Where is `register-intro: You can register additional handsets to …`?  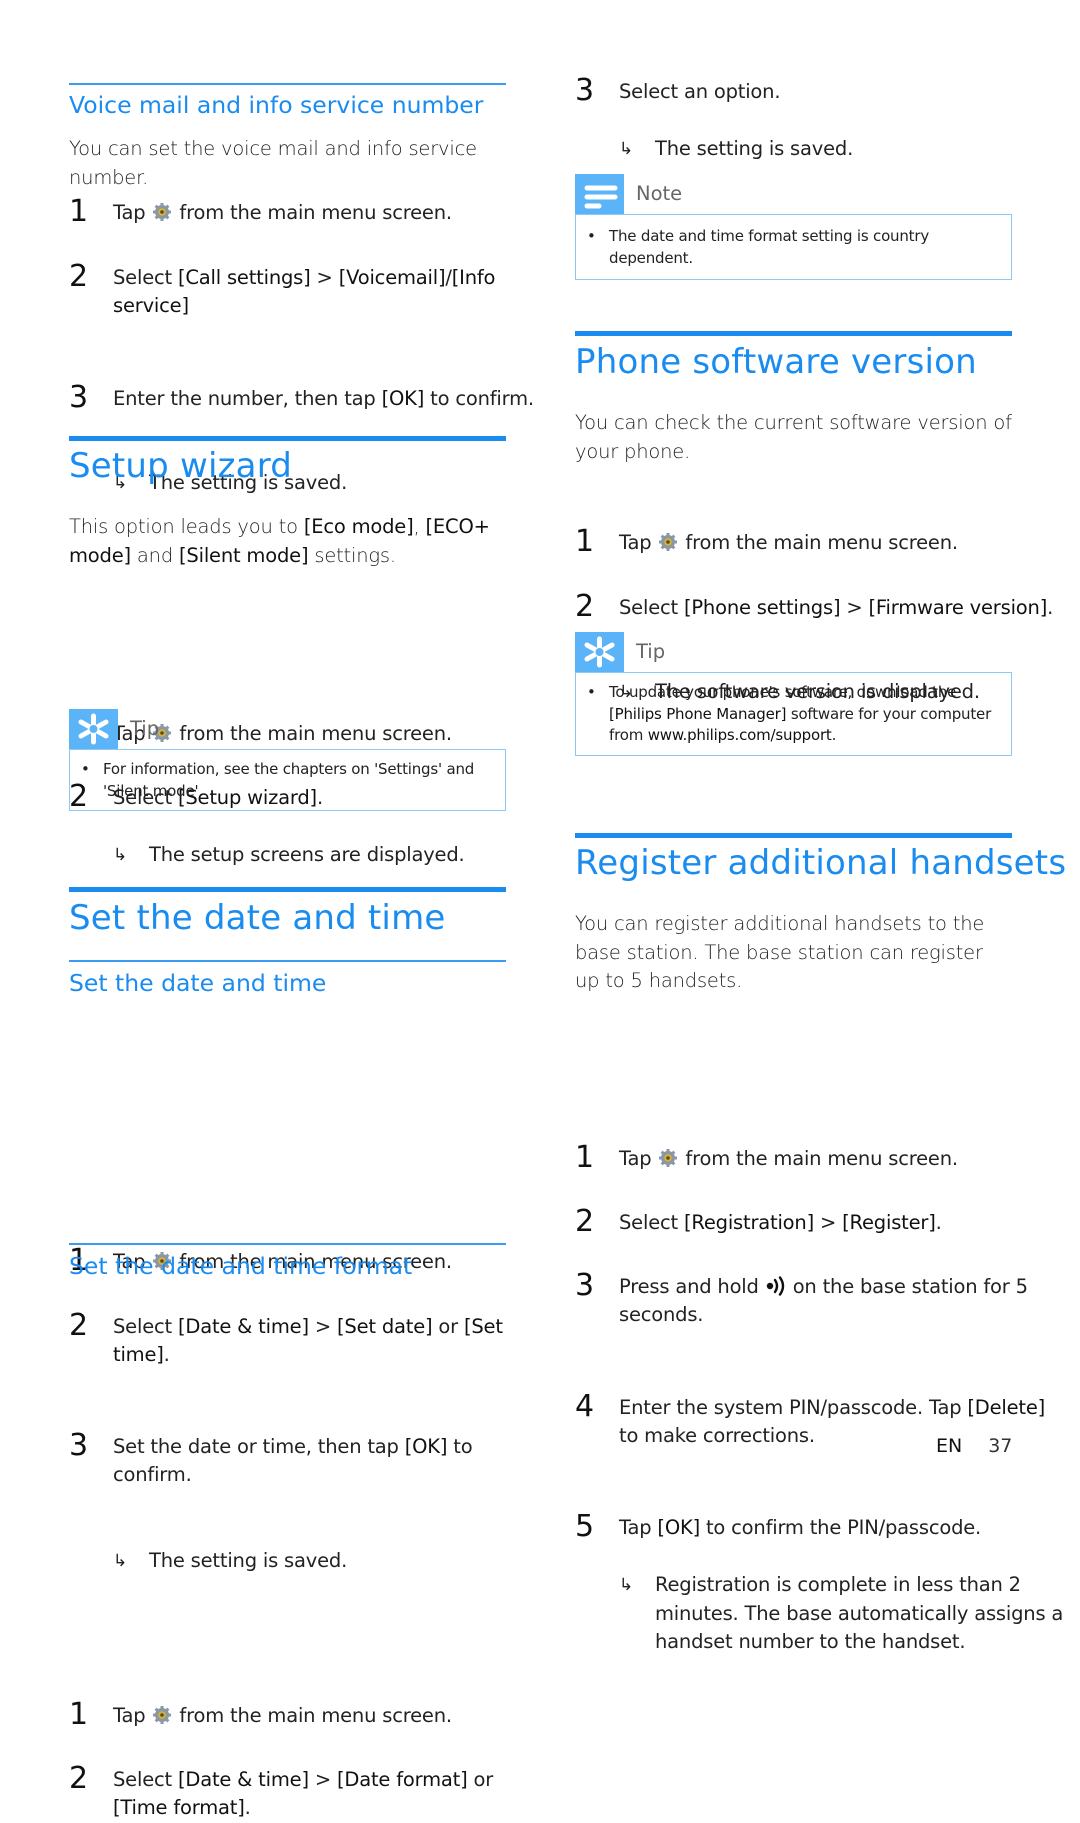 register-intro: You can register additional handsets to … is located at coordinates (780, 952).